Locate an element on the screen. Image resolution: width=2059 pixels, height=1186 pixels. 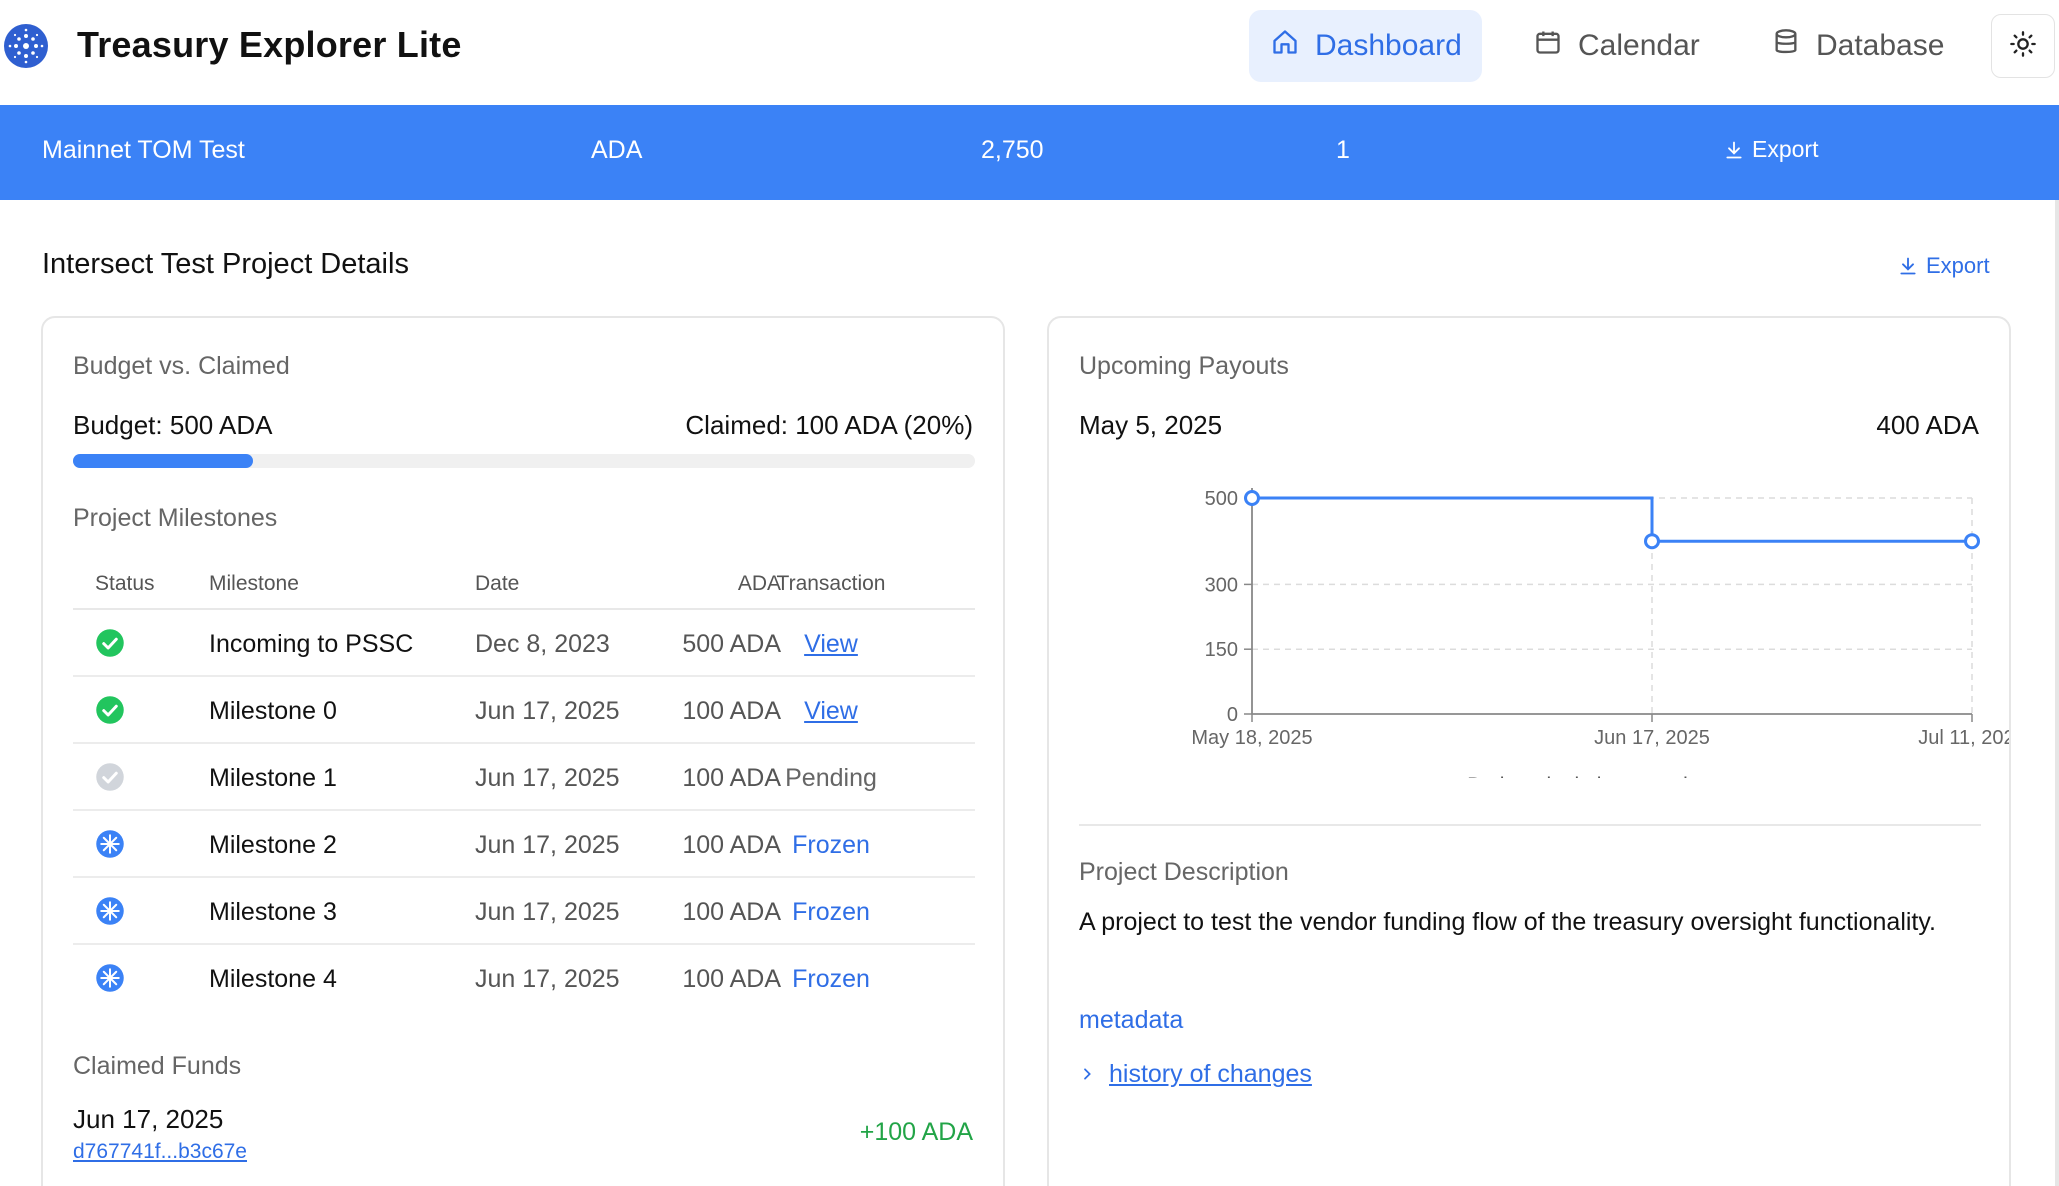
chart-caption: Budget depletion over time is located at coordinates (1592, 776).